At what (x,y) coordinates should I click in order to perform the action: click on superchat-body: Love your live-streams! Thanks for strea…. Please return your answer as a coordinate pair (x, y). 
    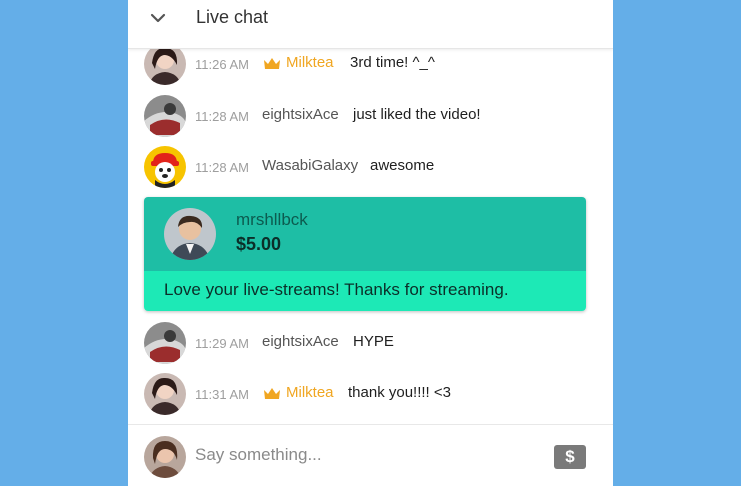
    Looking at the image, I should click on (365, 291).